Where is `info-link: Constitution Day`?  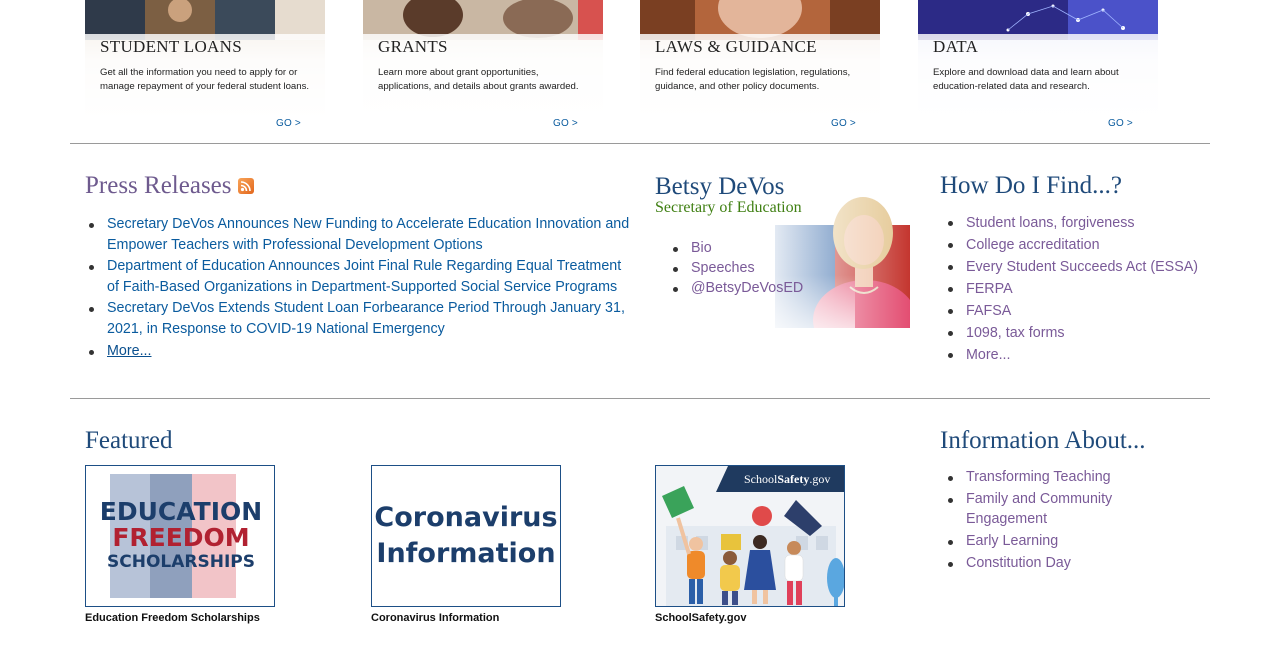 info-link: Constitution Day is located at coordinates (1018, 563).